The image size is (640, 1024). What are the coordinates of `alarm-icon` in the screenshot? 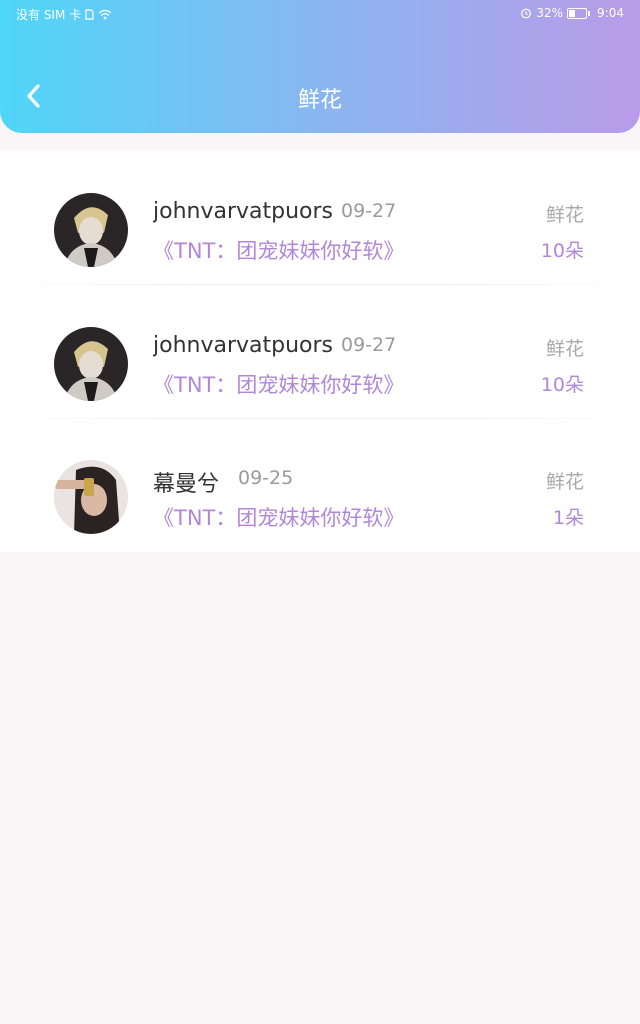 It's located at (526, 13).